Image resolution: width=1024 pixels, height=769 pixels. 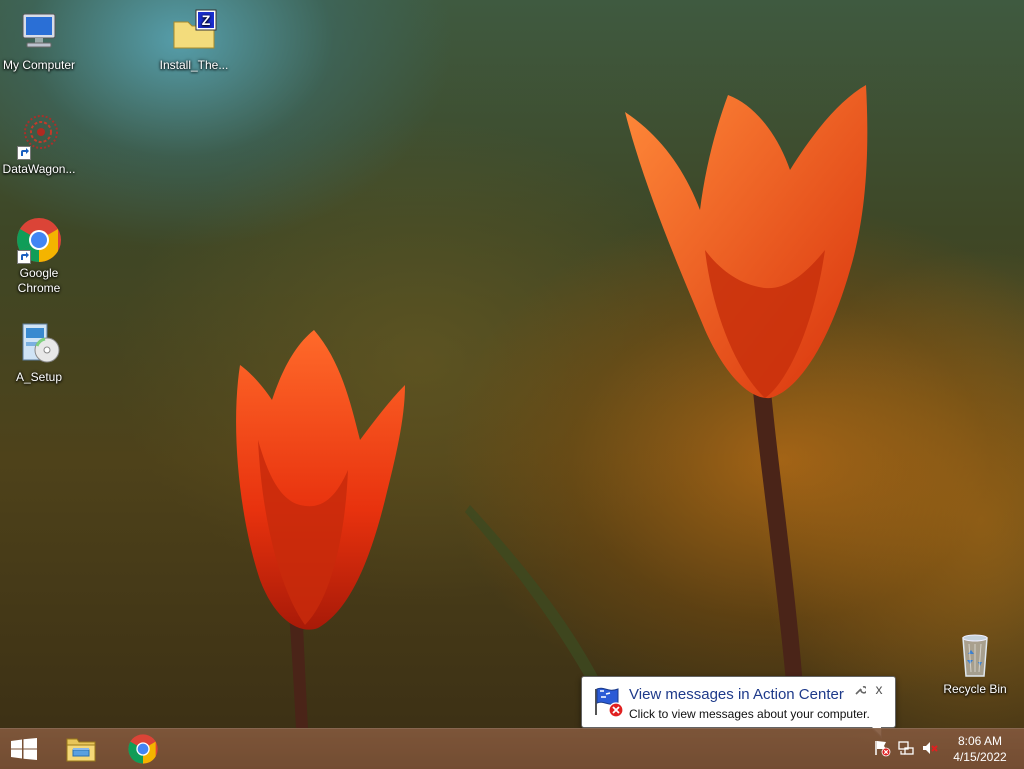 I want to click on wrench-options-icon, so click(x=861, y=689).